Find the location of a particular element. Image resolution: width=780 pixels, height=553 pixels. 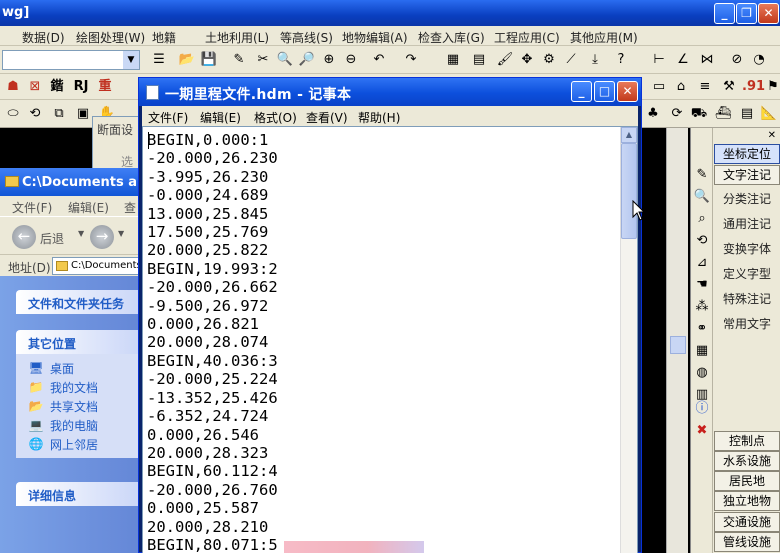

explorer-menu-view: 查 is located at coordinates (130, 207).